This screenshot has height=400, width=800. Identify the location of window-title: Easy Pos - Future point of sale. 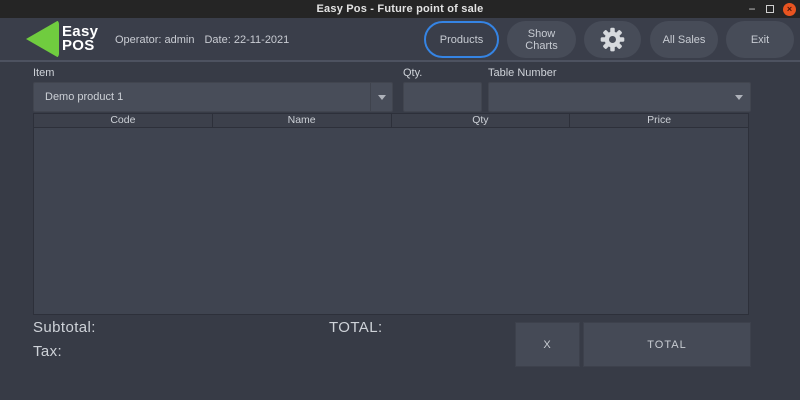
(400, 9).